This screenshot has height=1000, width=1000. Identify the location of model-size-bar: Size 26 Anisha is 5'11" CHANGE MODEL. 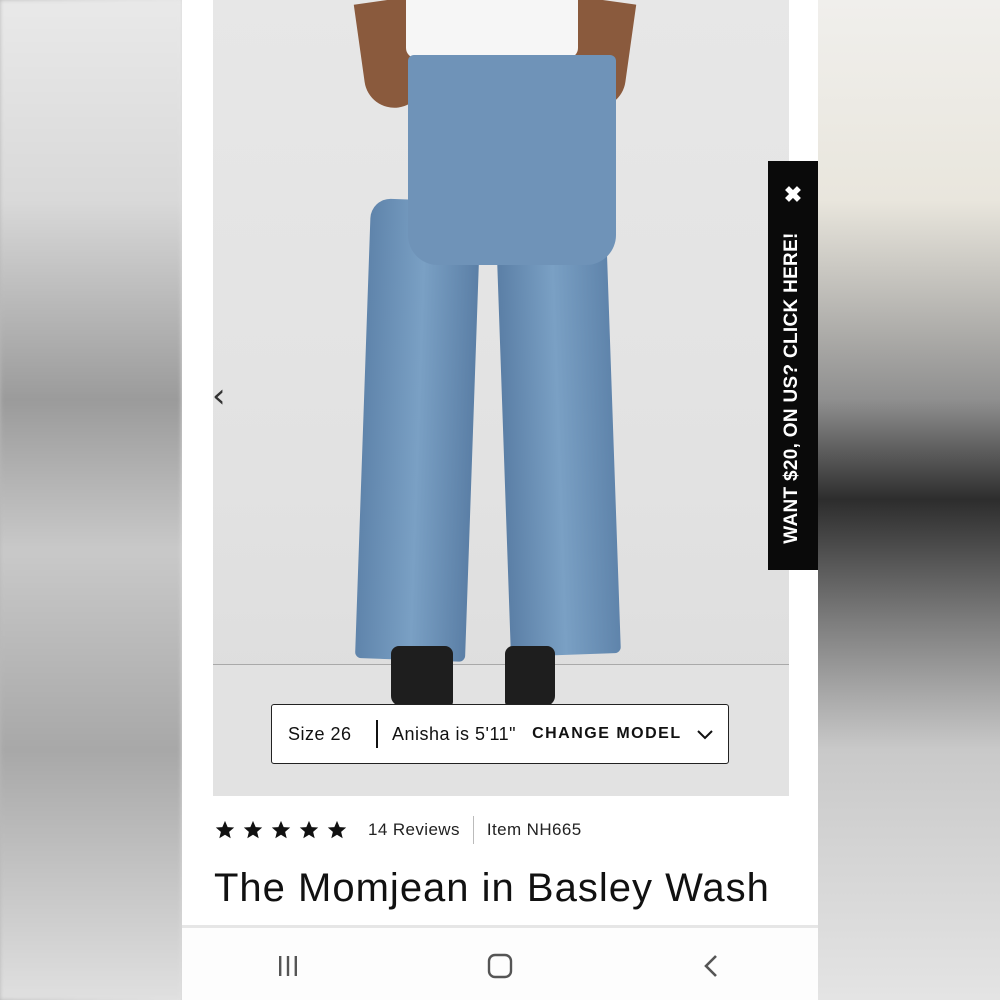
(500, 734).